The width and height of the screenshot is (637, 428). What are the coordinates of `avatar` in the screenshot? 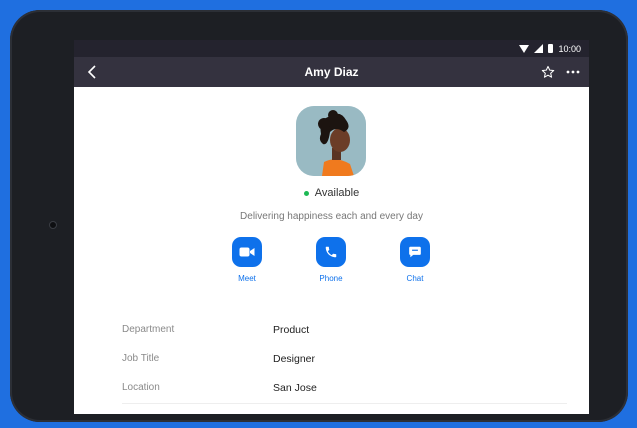 It's located at (331, 141).